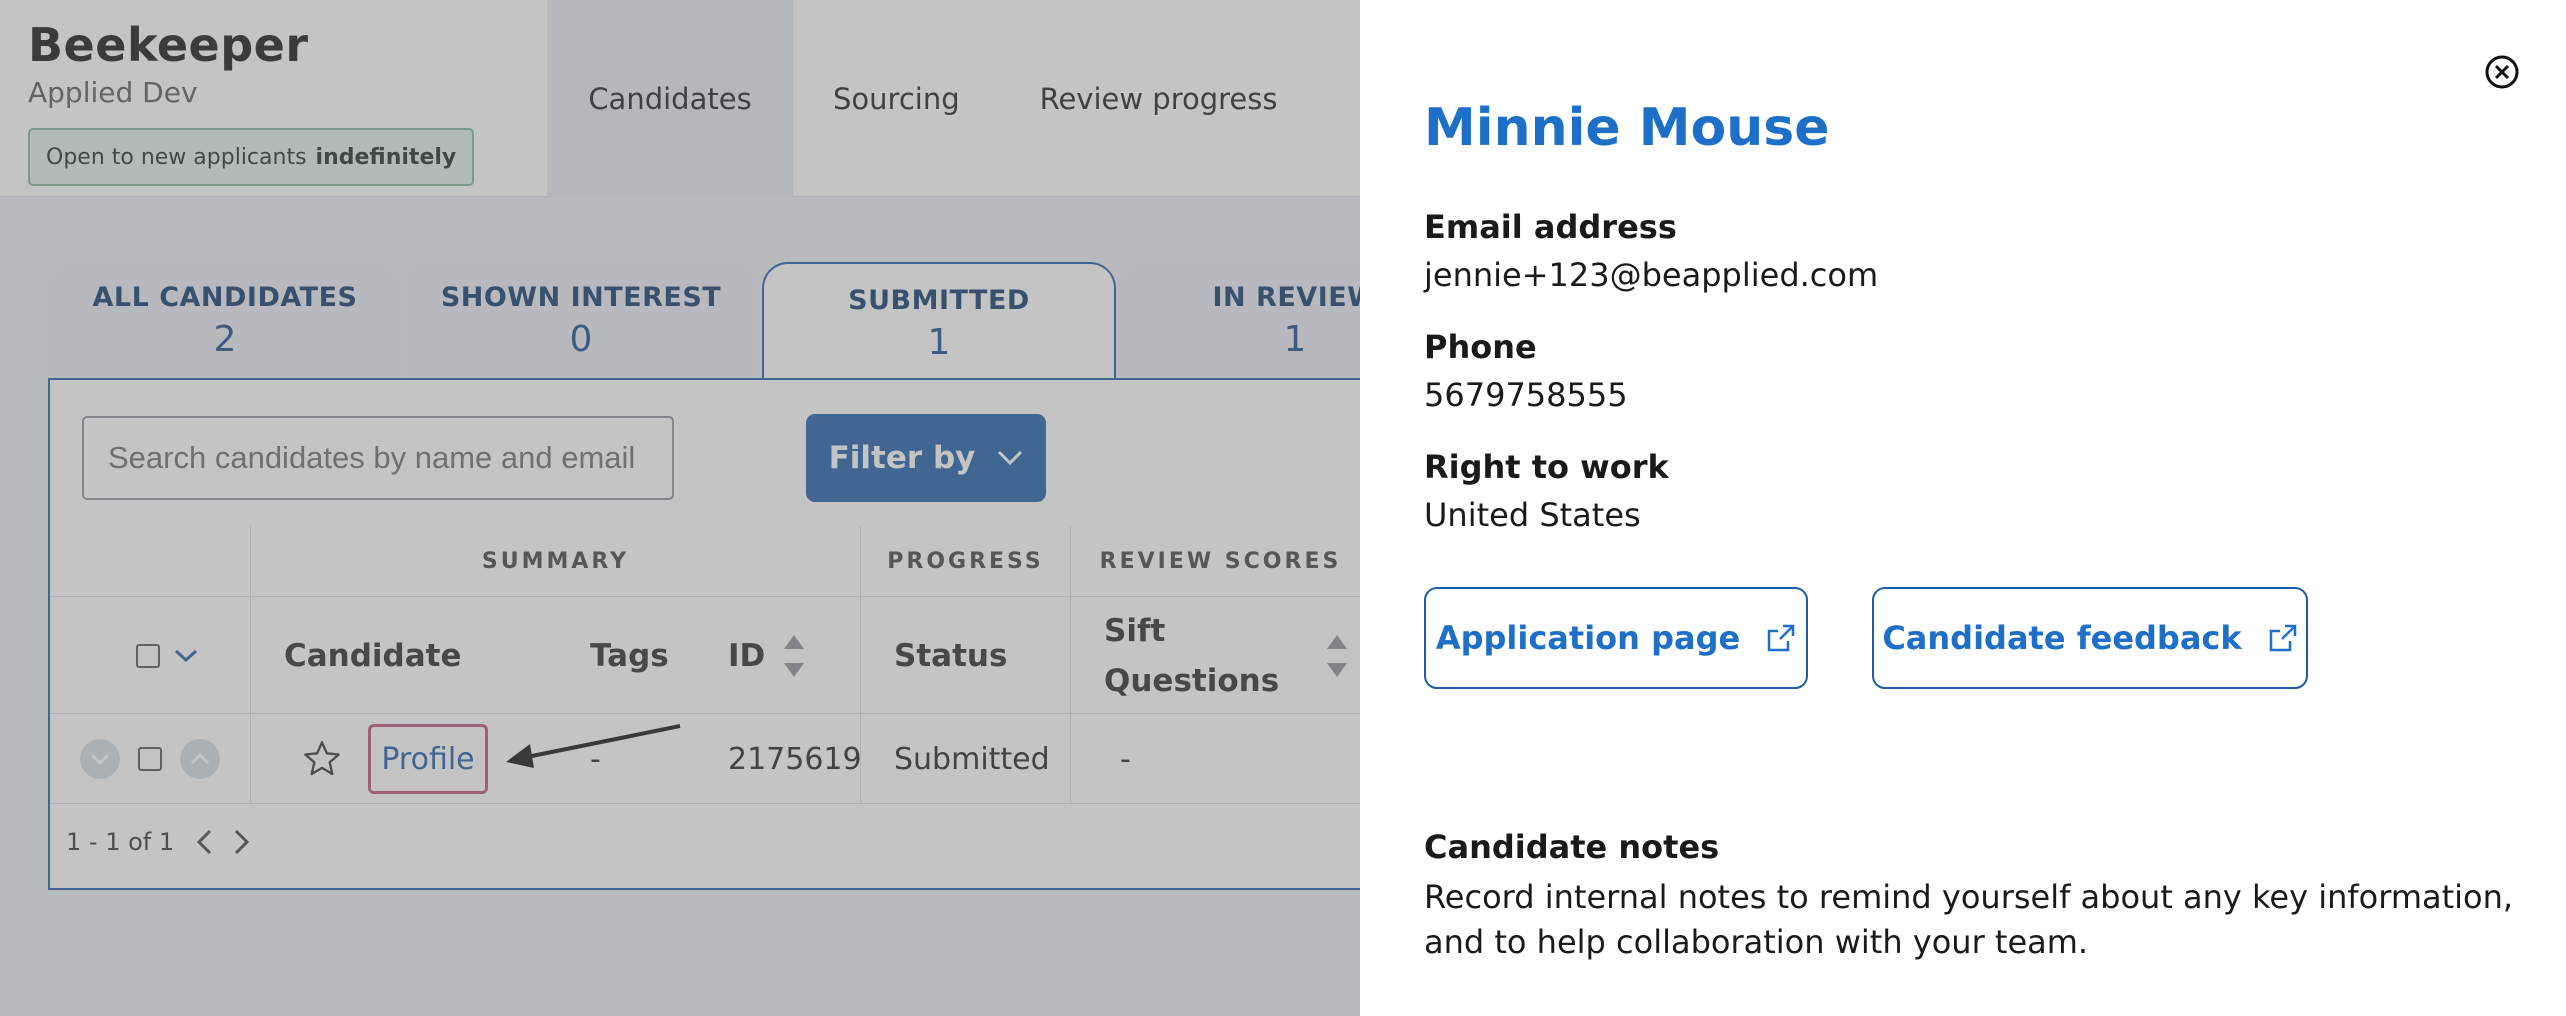  I want to click on favorite-control, so click(322, 759).